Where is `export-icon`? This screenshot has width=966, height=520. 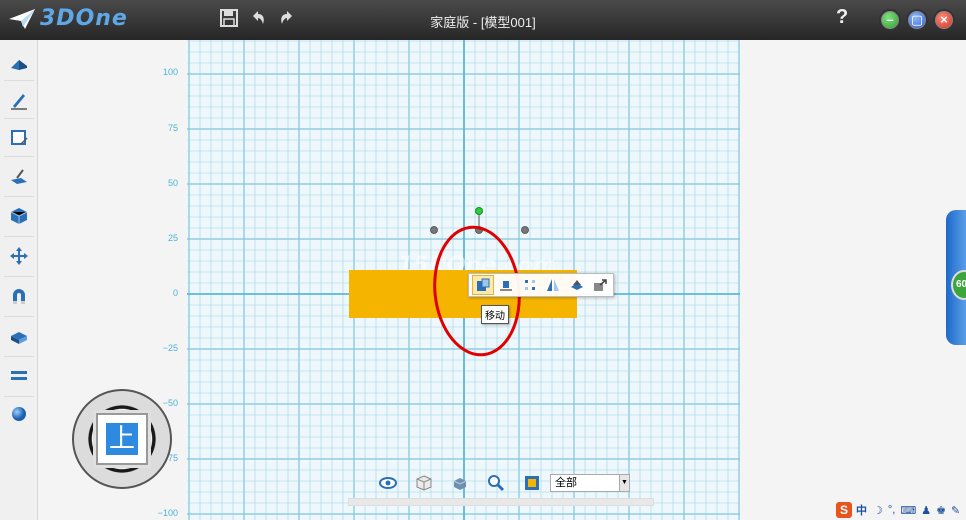
export-icon is located at coordinates (601, 285).